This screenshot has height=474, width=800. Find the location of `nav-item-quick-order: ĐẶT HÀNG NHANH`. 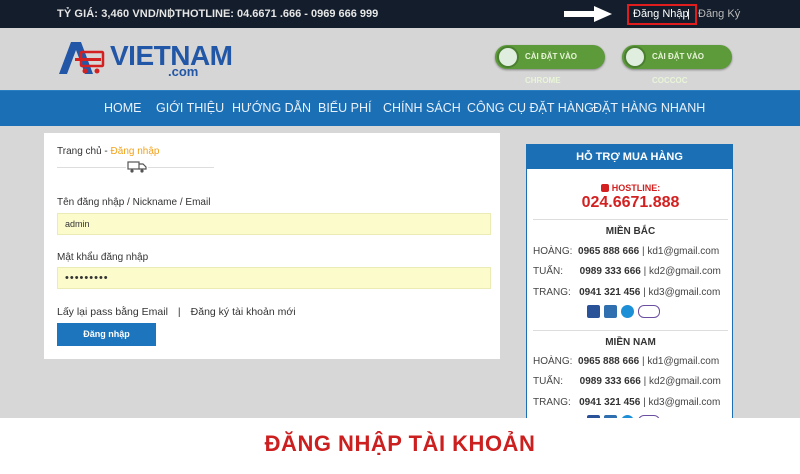

nav-item-quick-order: ĐẶT HÀNG NHANH is located at coordinates (649, 108).